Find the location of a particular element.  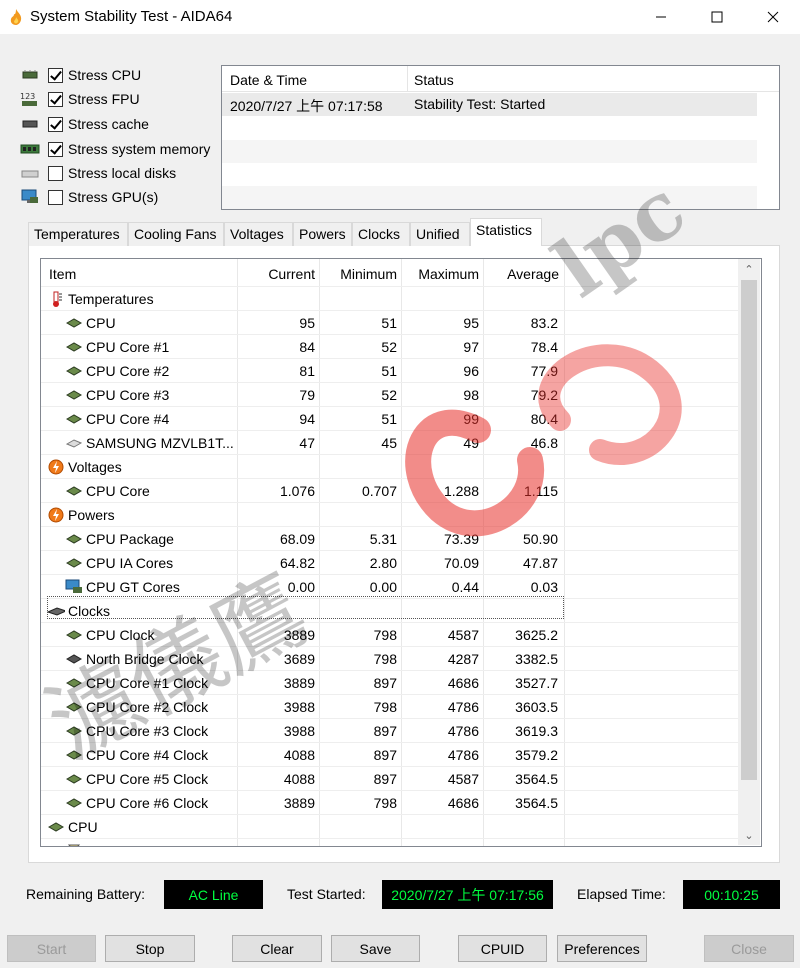

log-col-datetime: Date & Time is located at coordinates (268, 80).